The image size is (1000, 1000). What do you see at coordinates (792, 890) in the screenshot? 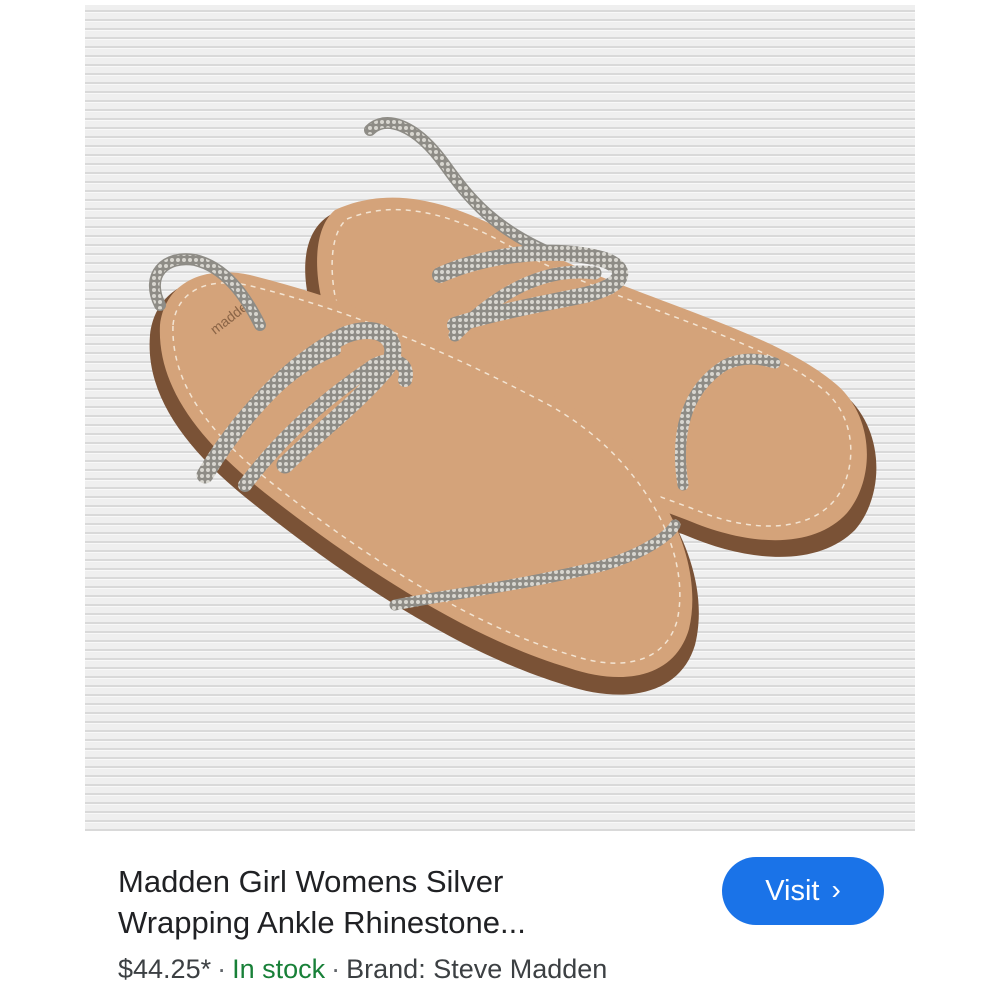
I see `visit-label: Visit` at bounding box center [792, 890].